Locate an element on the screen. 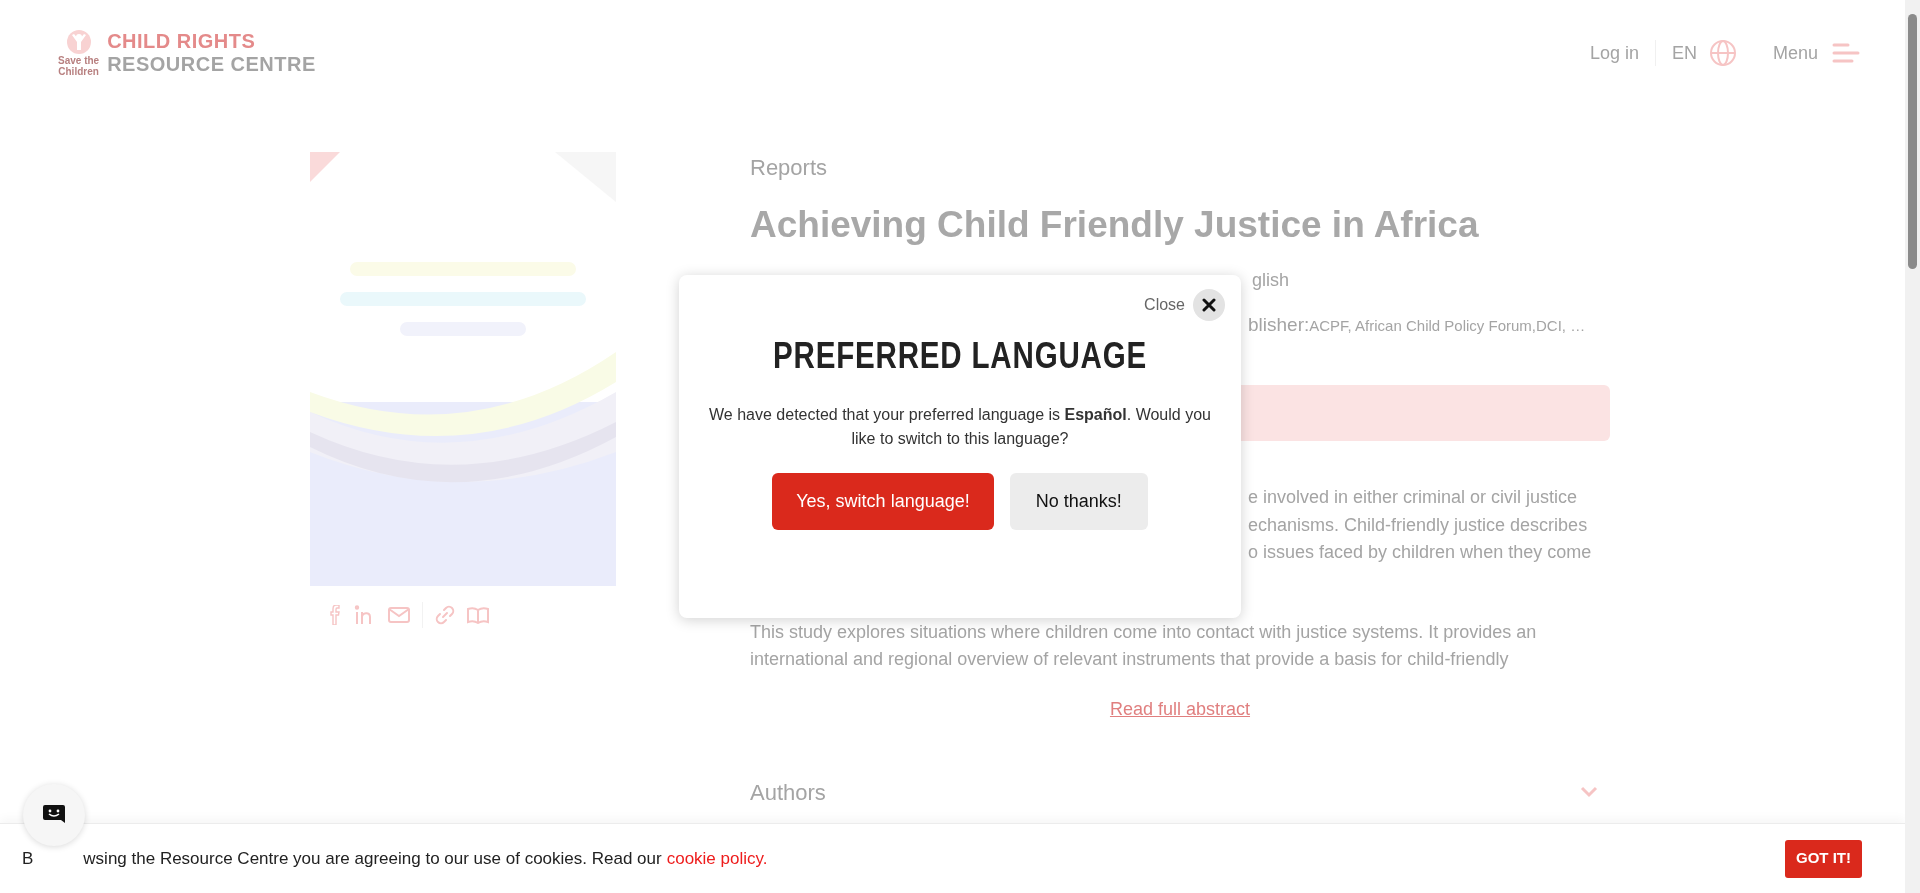 This screenshot has height=893, width=1920. abstract-text: international and regional overview of relevant instruments that provide a basis for child-friendly is located at coordinates (1130, 659).